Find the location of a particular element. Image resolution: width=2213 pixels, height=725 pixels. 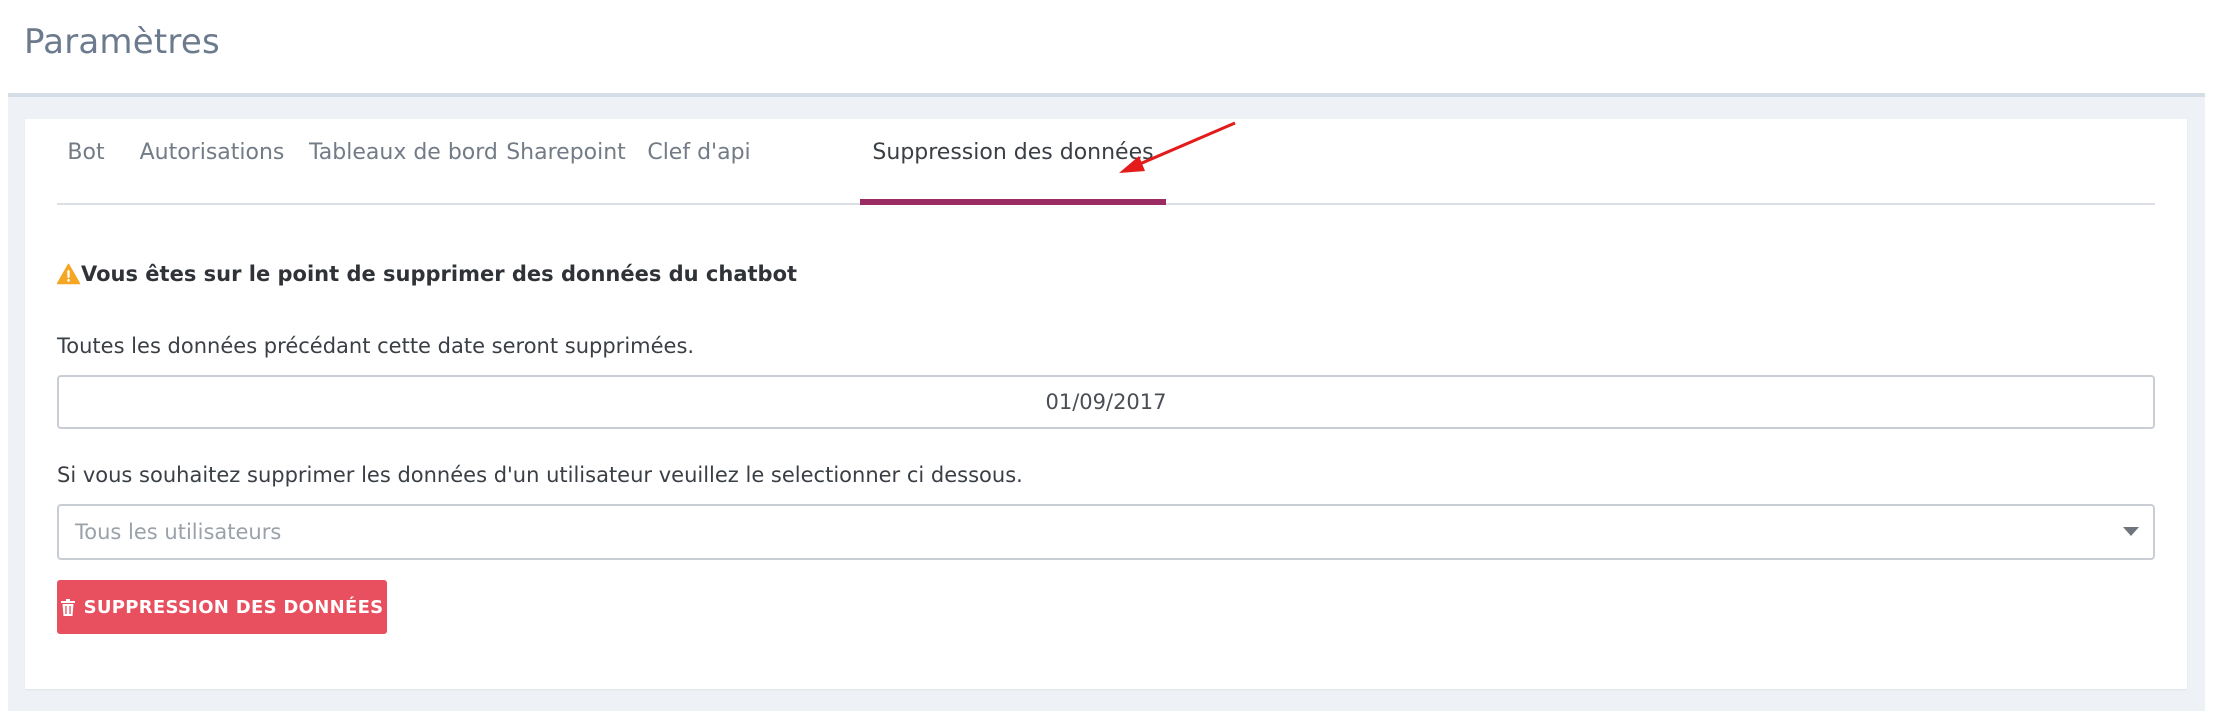

tab-tableaux-de-bord: Tableaux de bord is located at coordinates (403, 161).